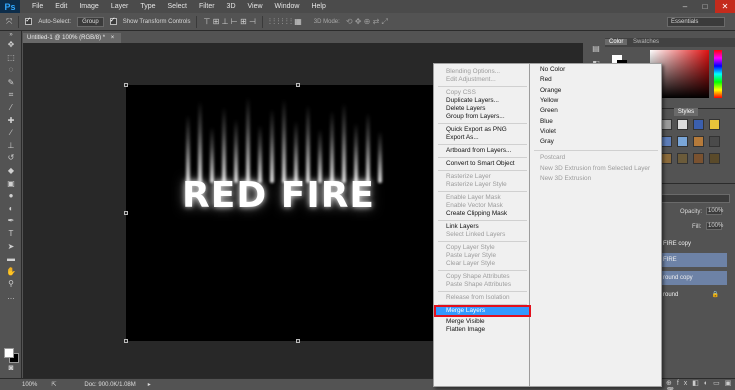  What do you see at coordinates (552, 70) in the screenshot?
I see `submenu-item-no-color: No Color` at bounding box center [552, 70].